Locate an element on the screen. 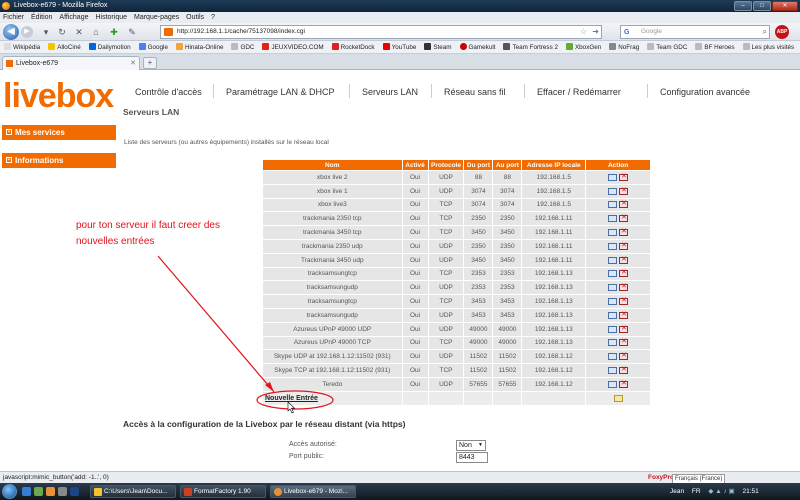  adblock-icon: ABP is located at coordinates (782, 32).